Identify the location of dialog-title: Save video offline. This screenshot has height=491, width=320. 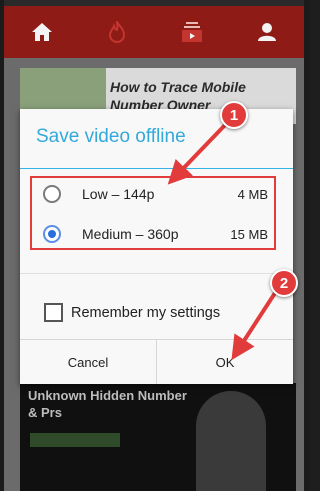
(111, 136).